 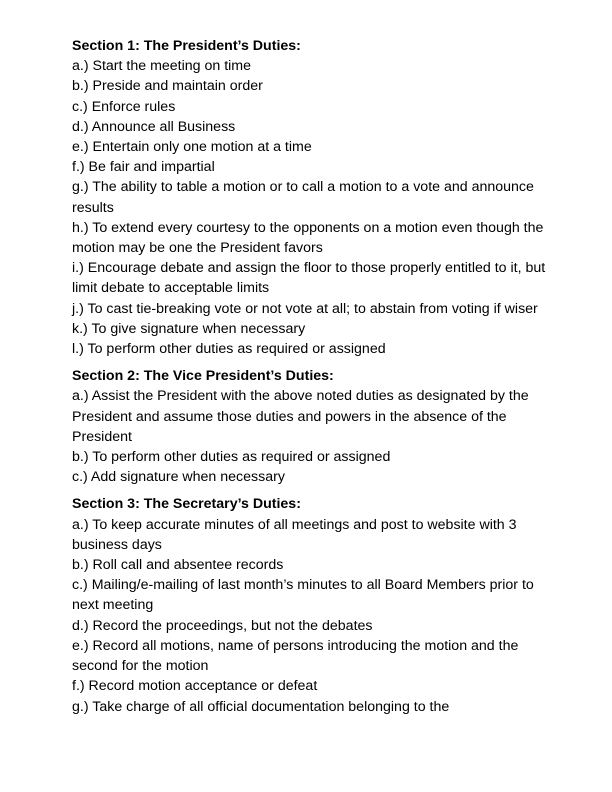 What do you see at coordinates (186, 46) in the screenshot?
I see `section-heading: Section 1: The President’s Duties:` at bounding box center [186, 46].